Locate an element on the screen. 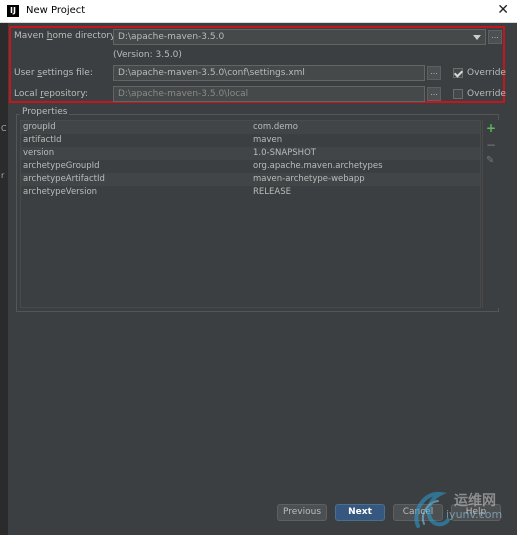  close-icon: ✕ is located at coordinates (503, 10).